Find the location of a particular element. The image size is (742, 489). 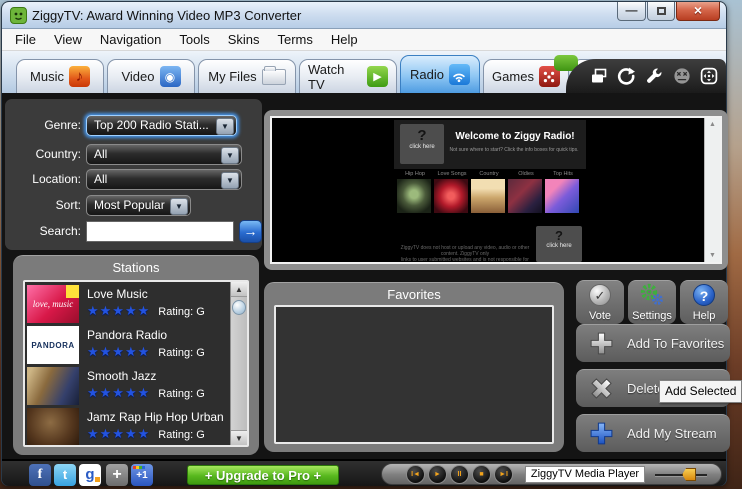

volume-track is located at coordinates (681, 475).